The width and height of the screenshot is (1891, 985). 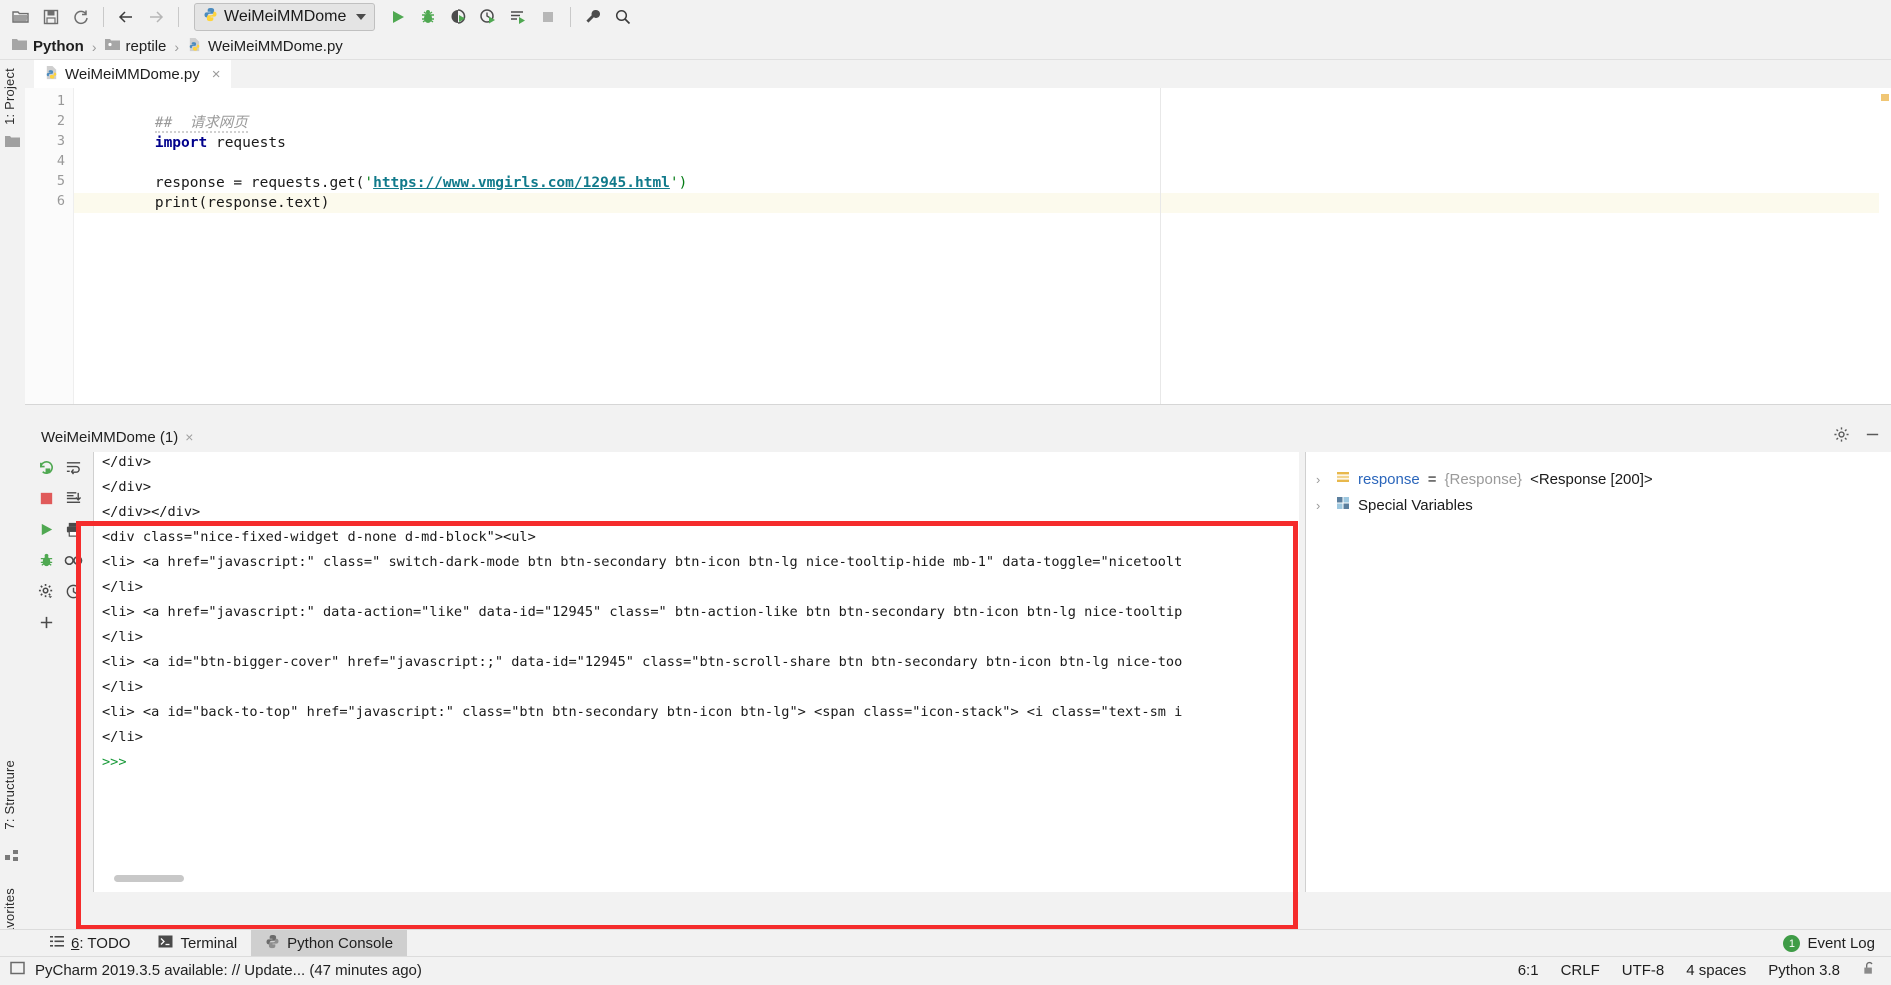 I want to click on back-icon, so click(x=126, y=17).